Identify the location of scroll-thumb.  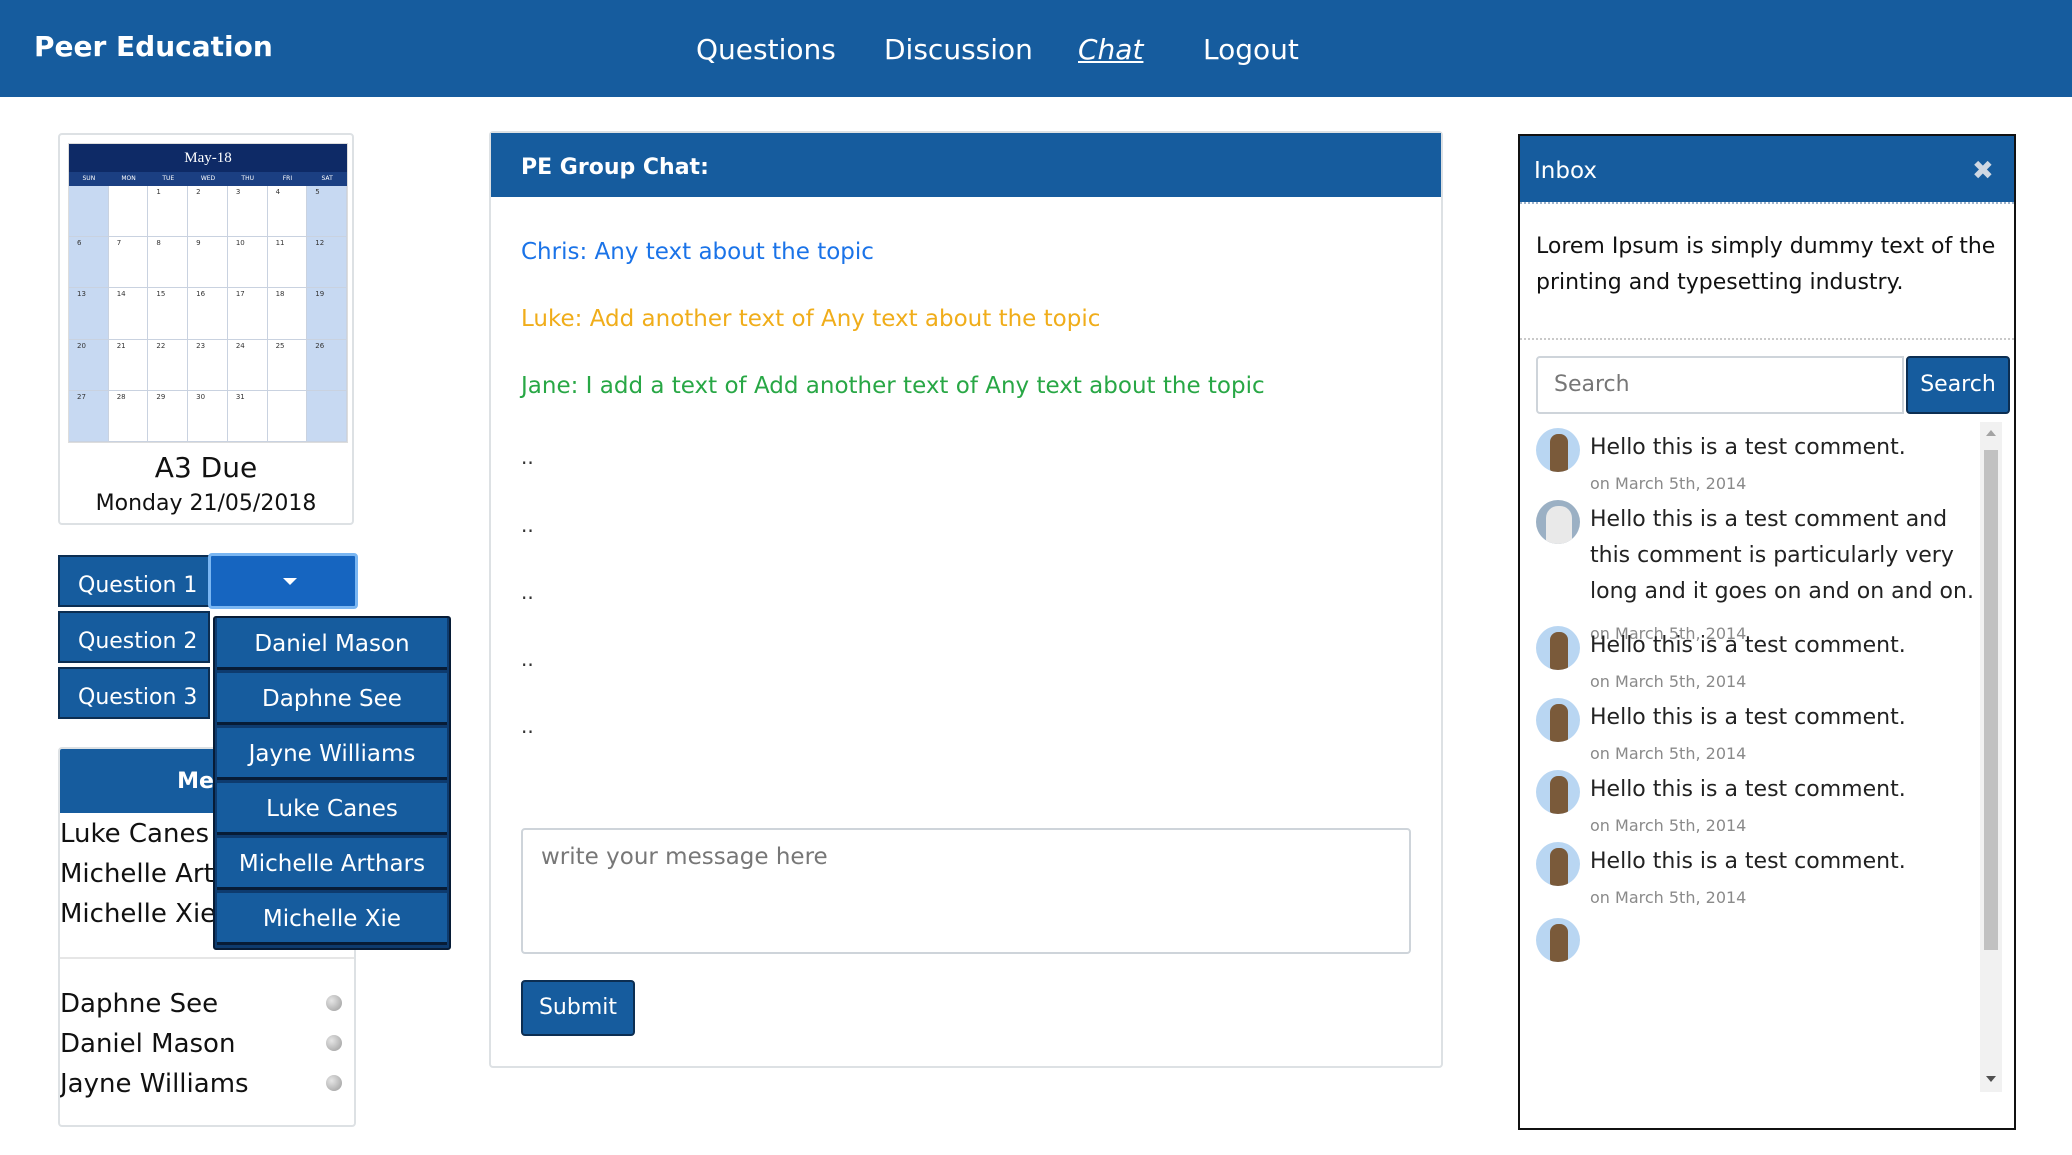
(1991, 700).